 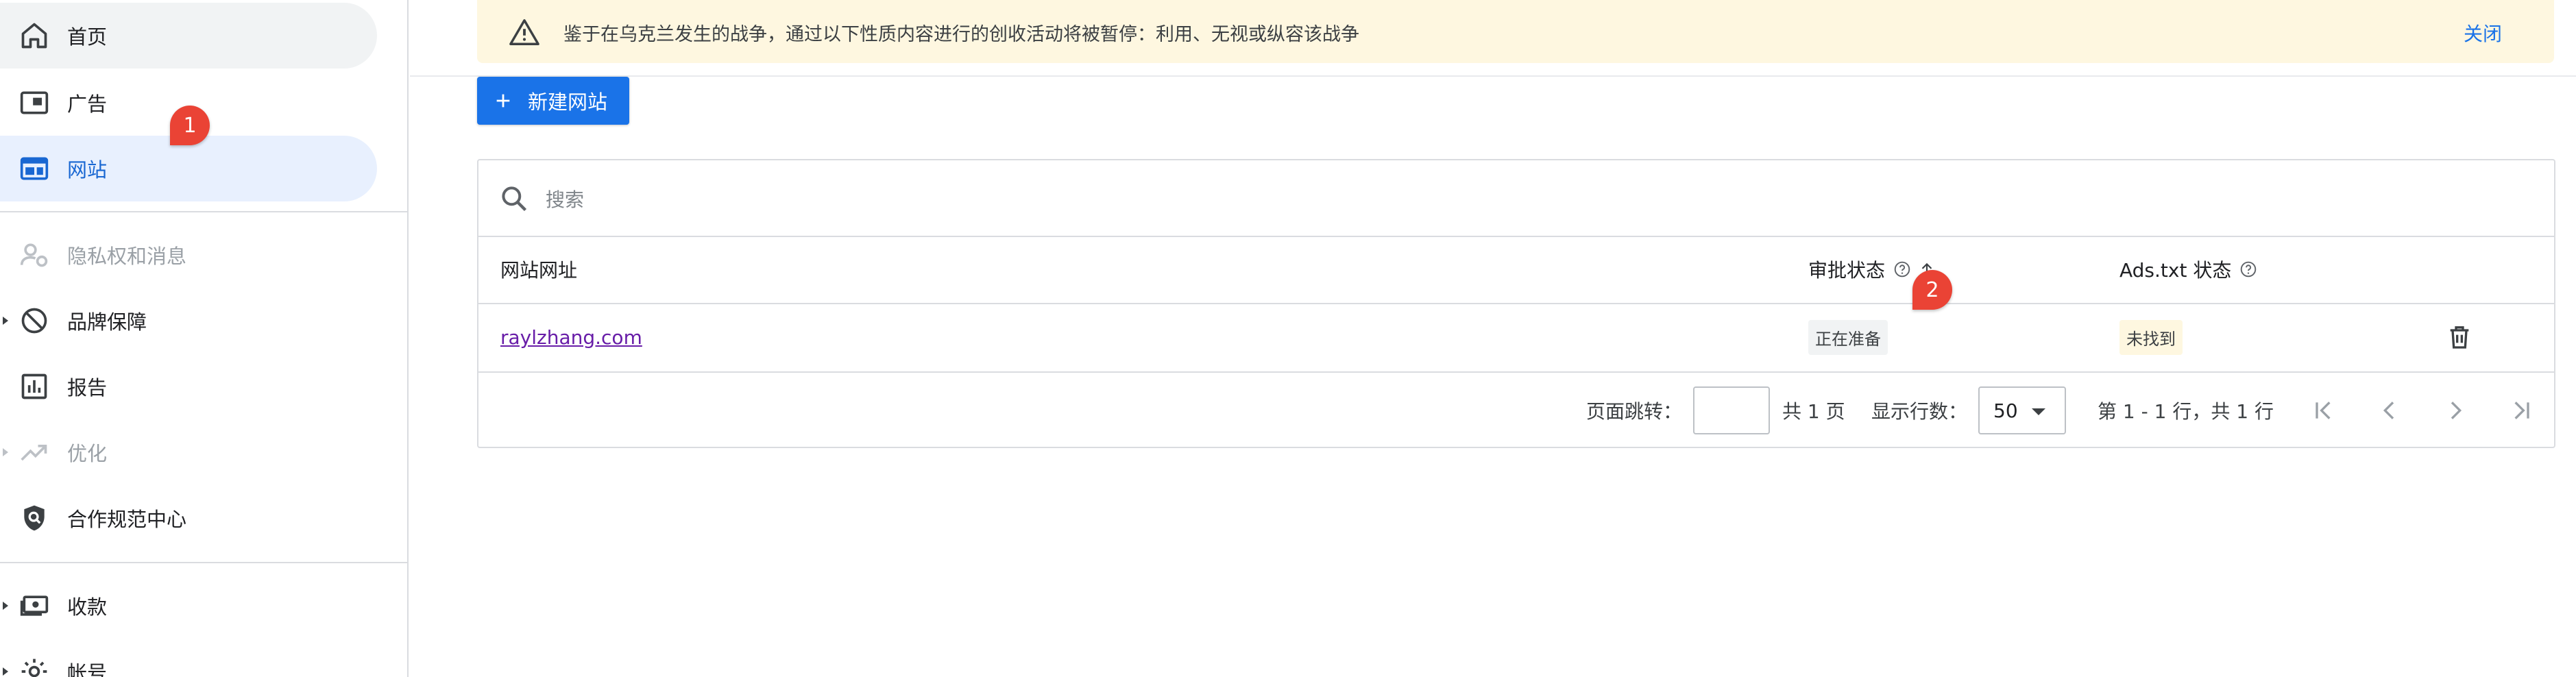 What do you see at coordinates (1493, 76) in the screenshot?
I see `content-divider` at bounding box center [1493, 76].